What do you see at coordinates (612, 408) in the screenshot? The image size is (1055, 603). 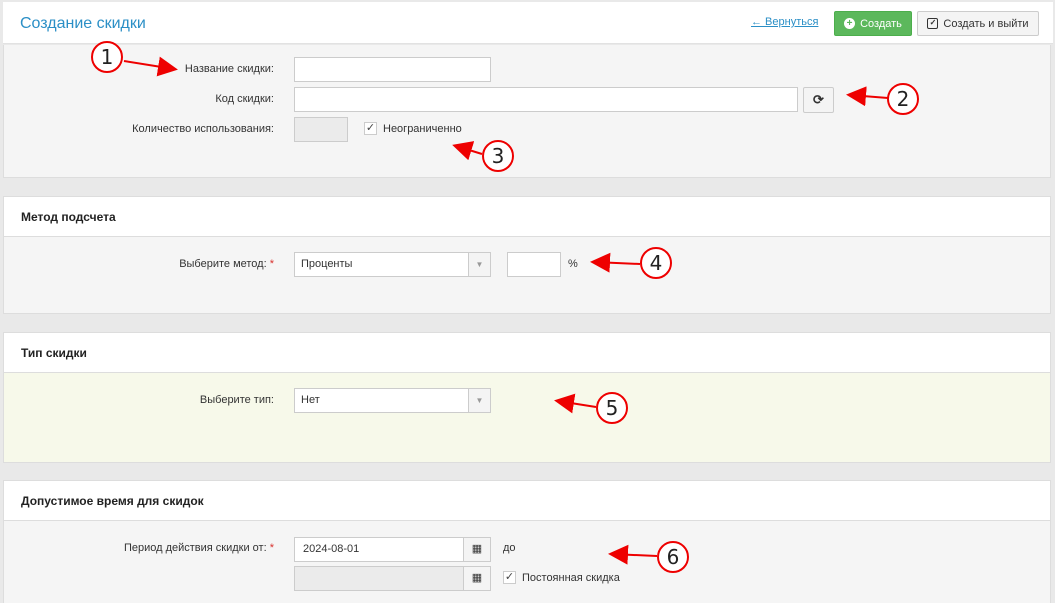 I see `annotation-5: 5` at bounding box center [612, 408].